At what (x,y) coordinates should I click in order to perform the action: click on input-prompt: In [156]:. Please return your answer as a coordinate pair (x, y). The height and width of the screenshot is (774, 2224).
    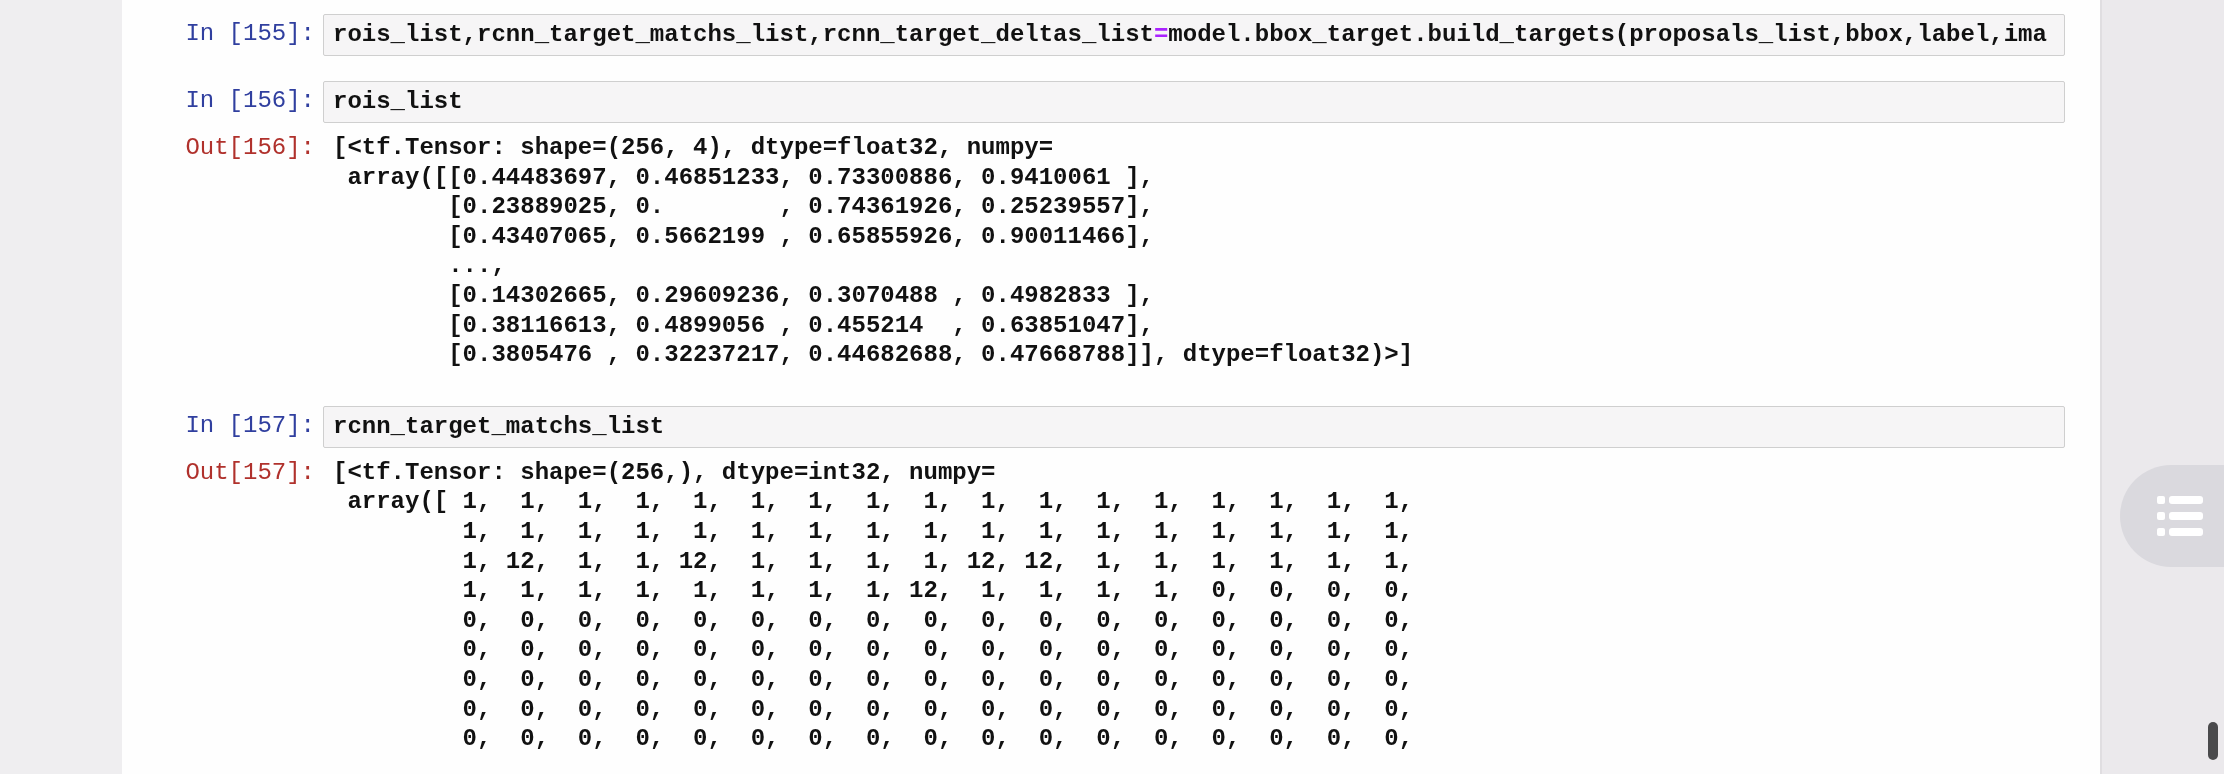
    Looking at the image, I should click on (250, 101).